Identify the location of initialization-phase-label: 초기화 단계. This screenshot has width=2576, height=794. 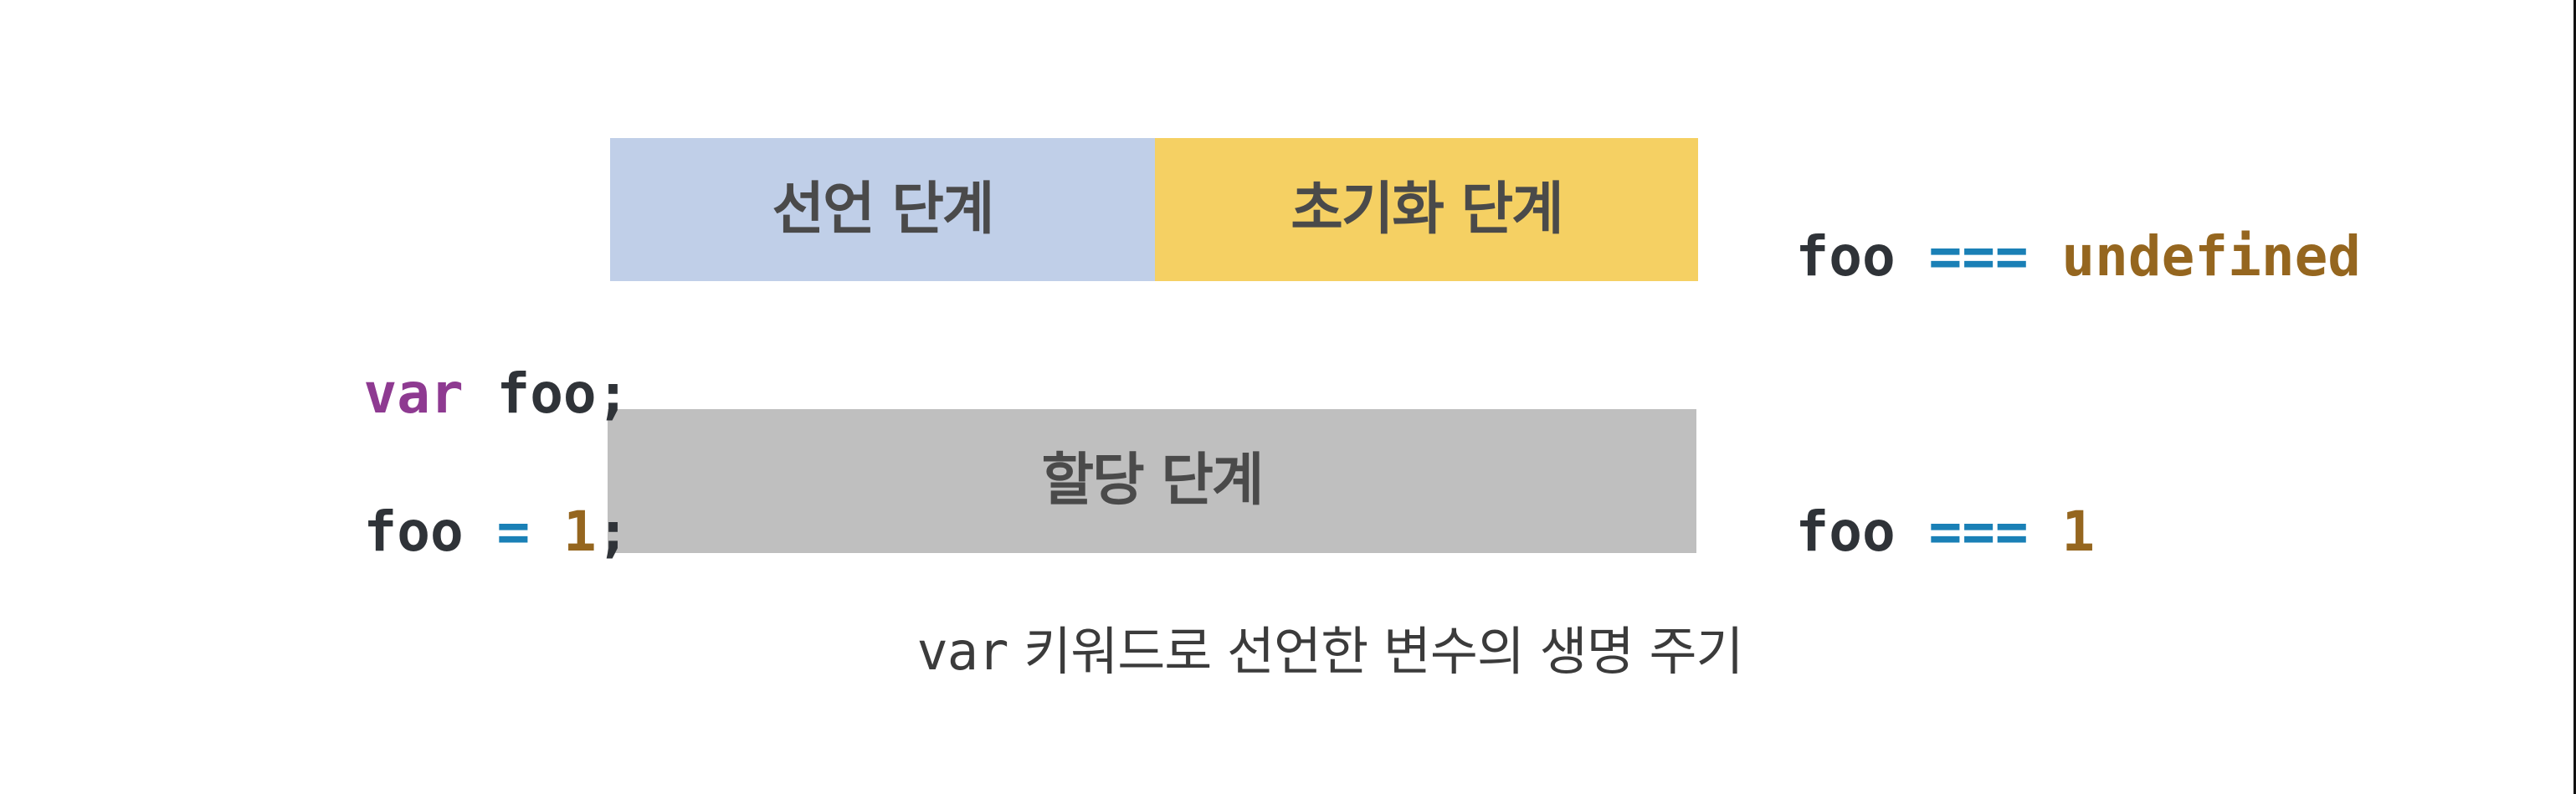
(1427, 209).